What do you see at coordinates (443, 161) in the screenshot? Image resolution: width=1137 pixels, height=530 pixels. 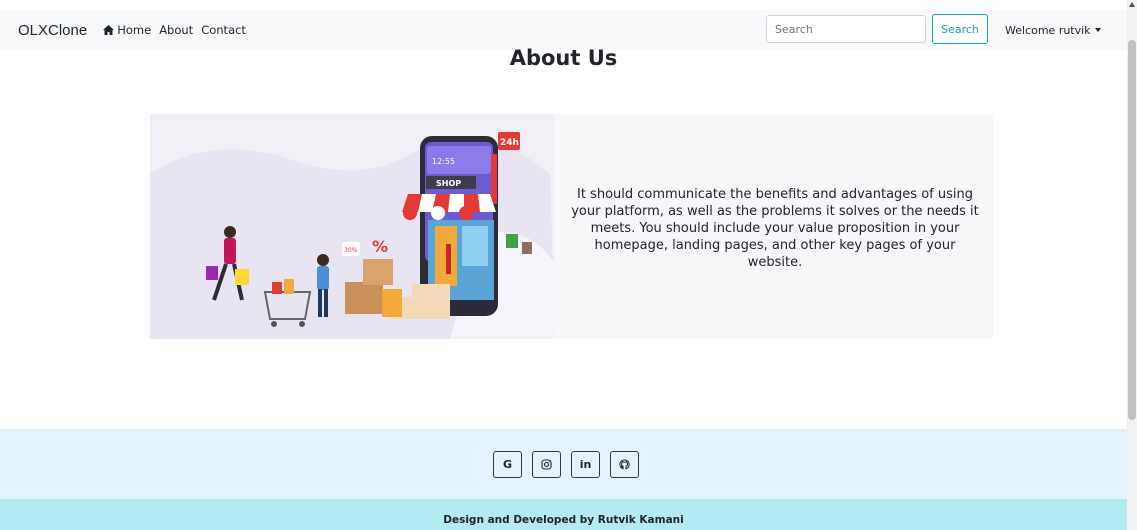 I see `phone-time: 12:55` at bounding box center [443, 161].